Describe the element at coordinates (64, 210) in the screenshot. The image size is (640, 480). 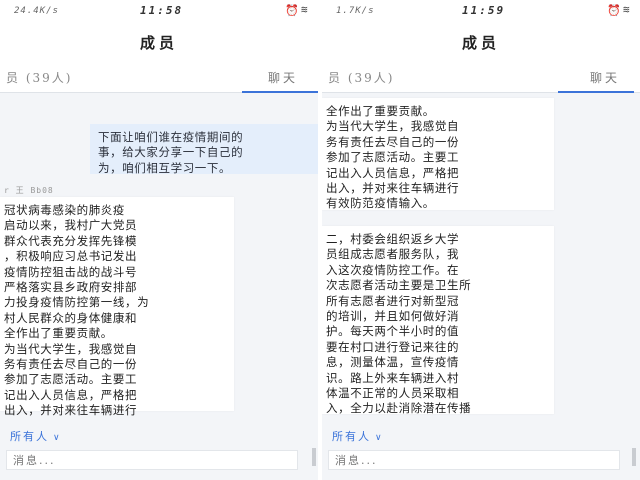
I see `message-line: 冠状病毒感染的肺炎疫` at that location.